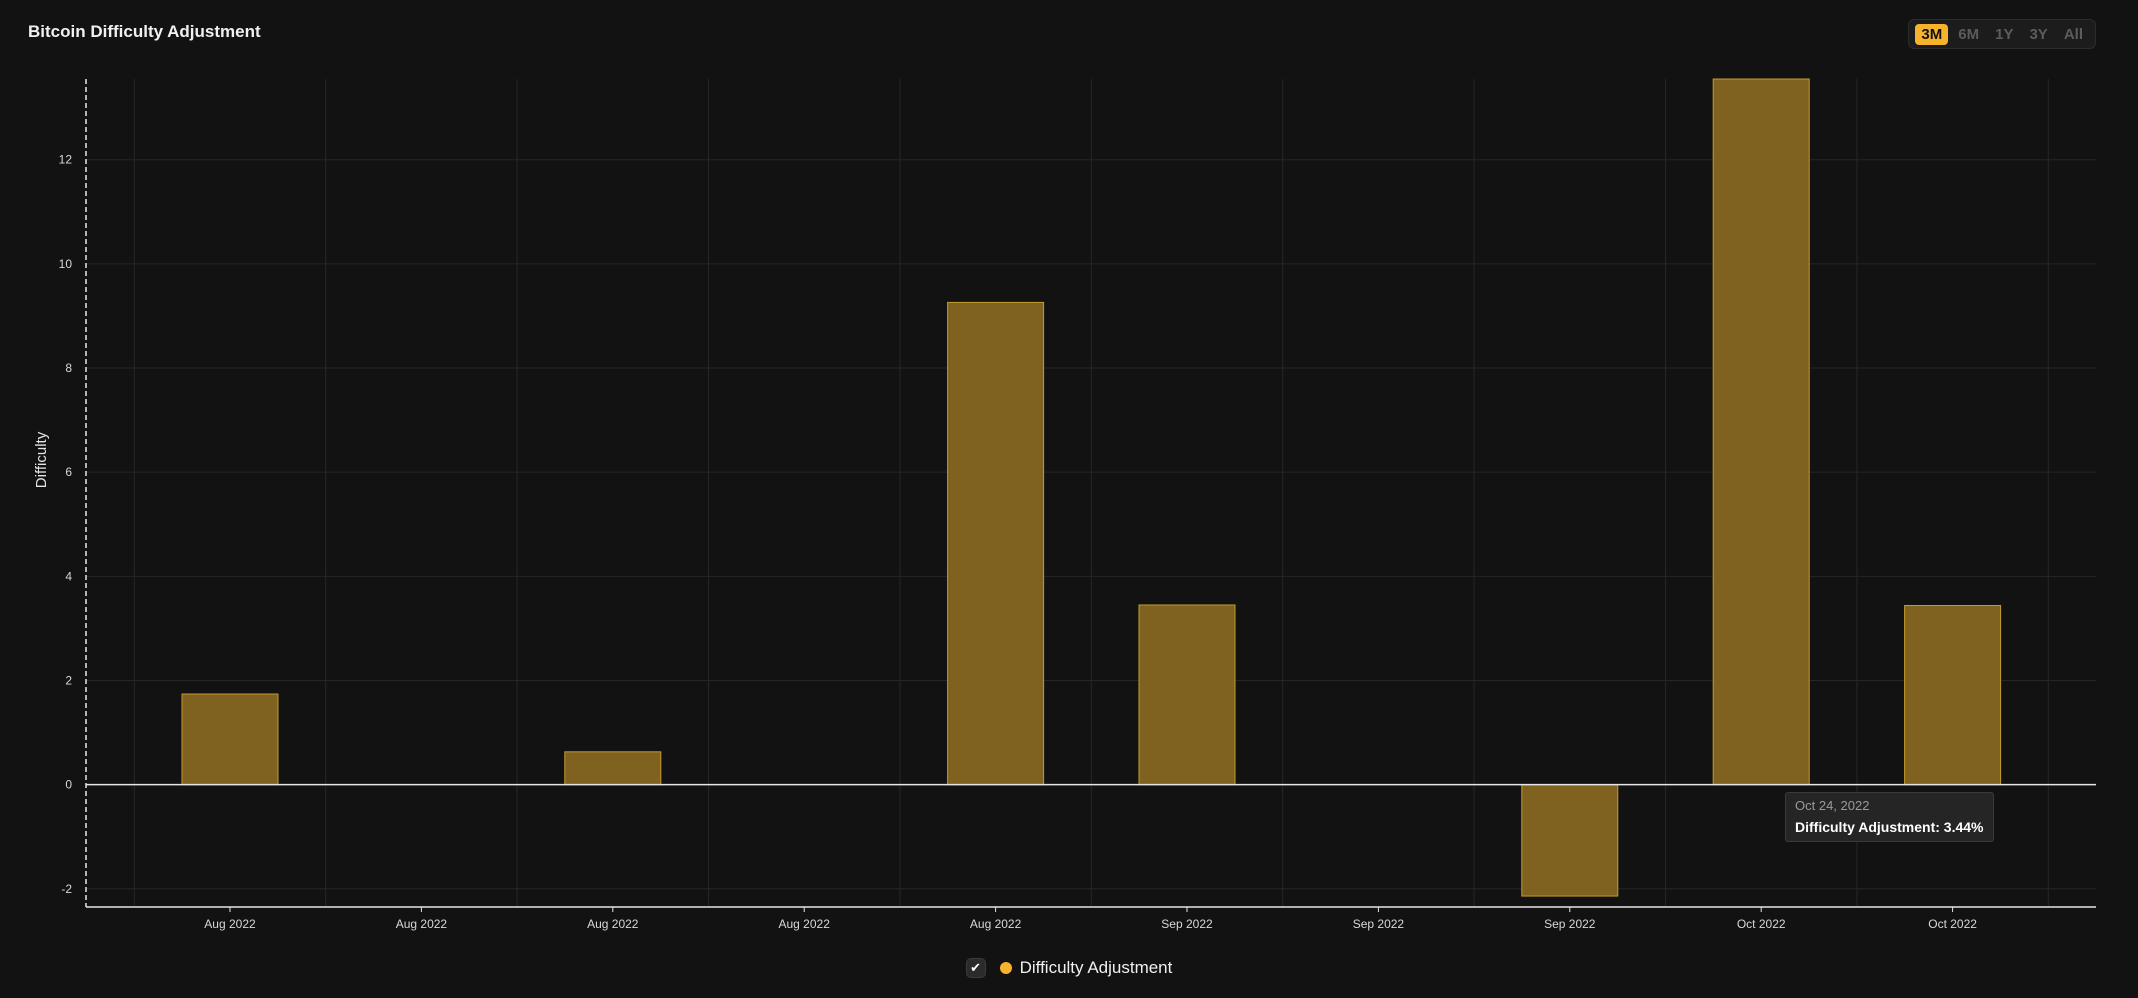  I want to click on check-icon: ✔, so click(976, 967).